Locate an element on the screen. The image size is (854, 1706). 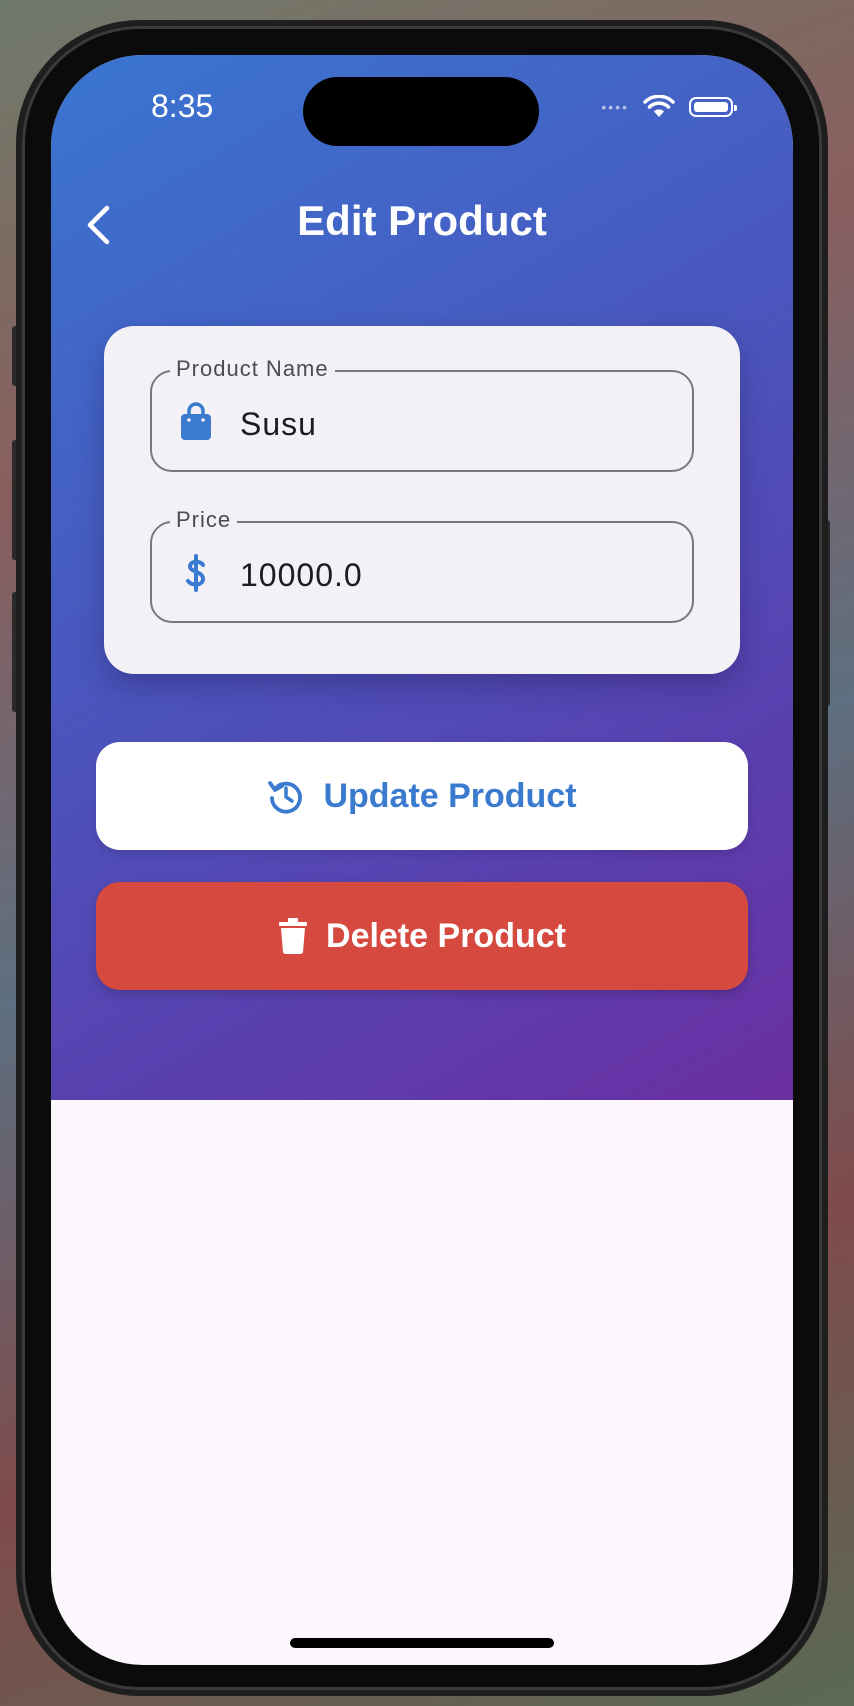
signal-icon: •••• is located at coordinates (615, 107).